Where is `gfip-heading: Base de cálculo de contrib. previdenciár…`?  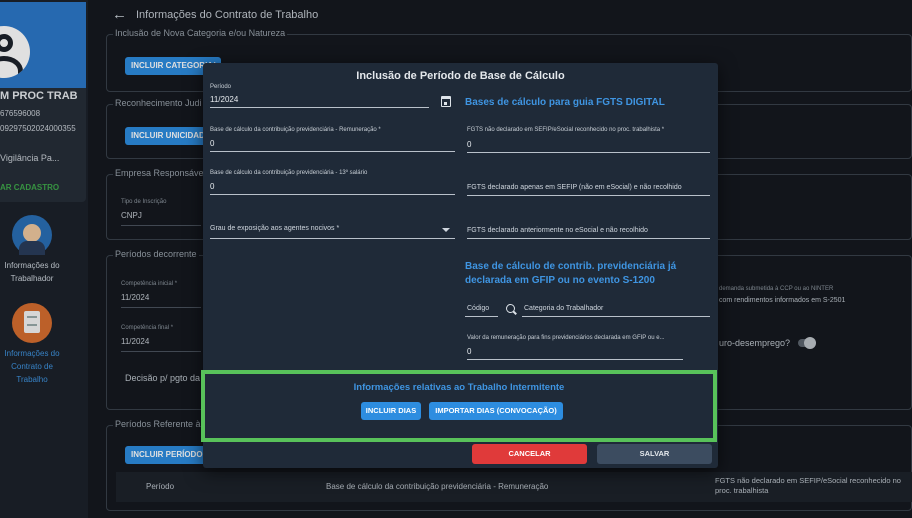 gfip-heading: Base de cálculo de contrib. previdenciár… is located at coordinates (571, 273).